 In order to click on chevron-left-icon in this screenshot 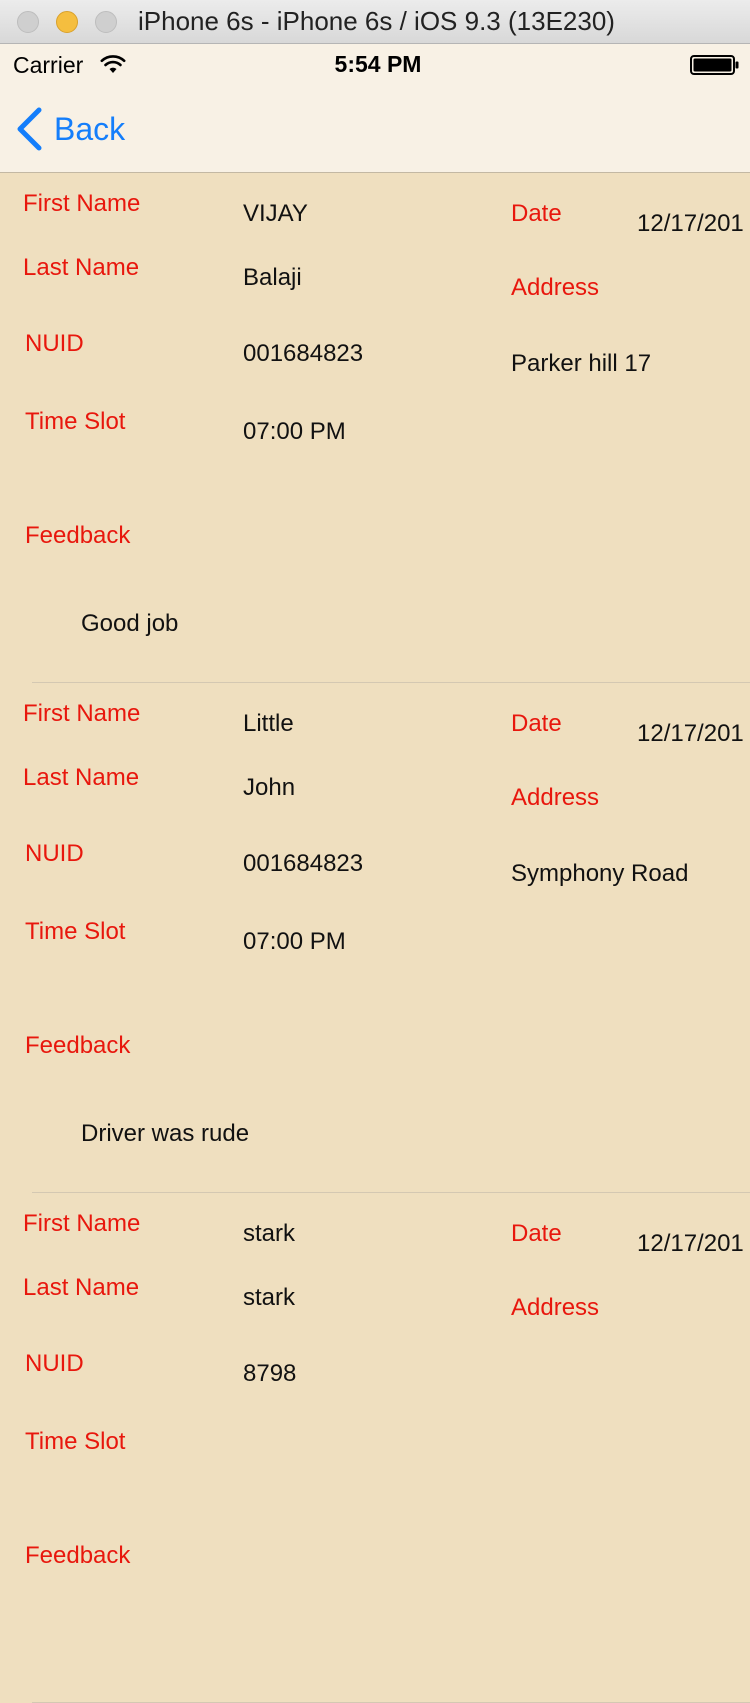, I will do `click(29, 129)`.